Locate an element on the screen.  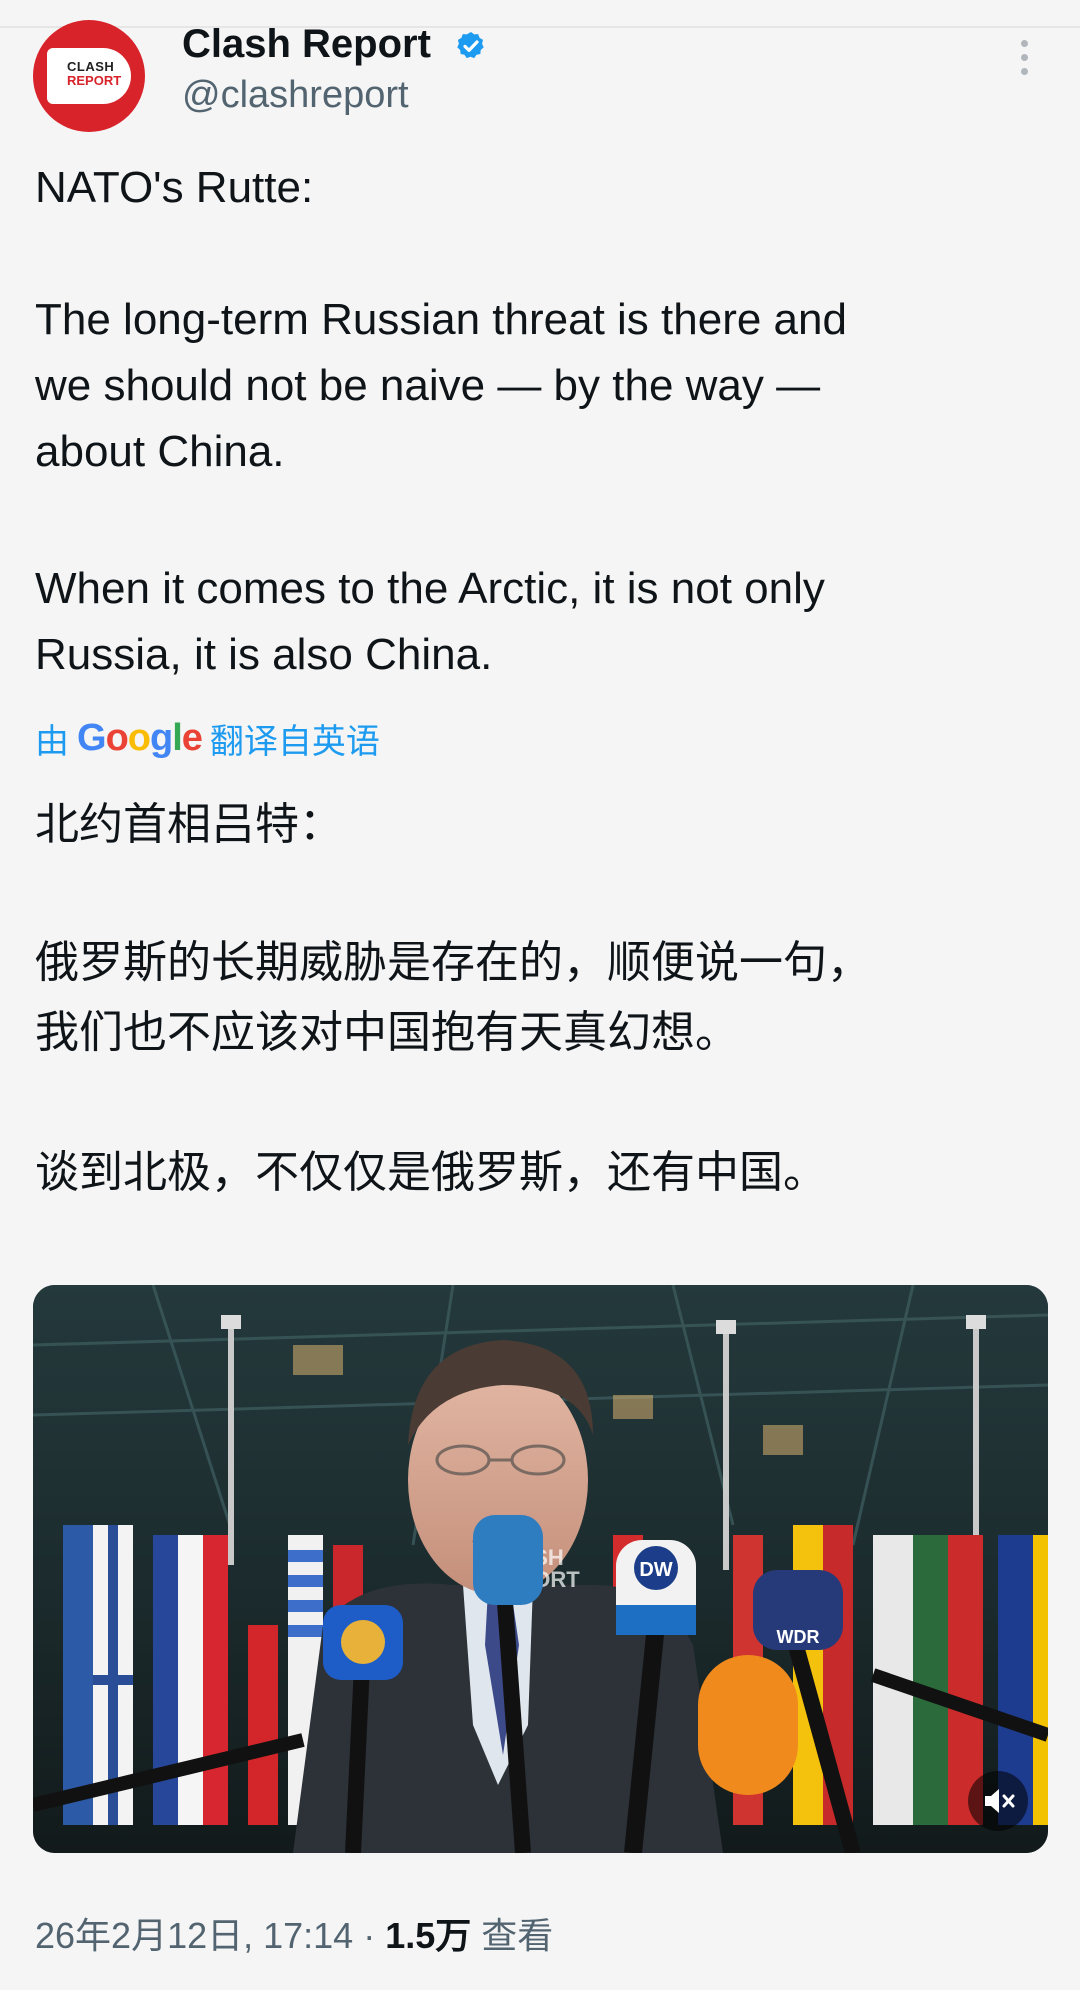
more-options-icon is located at coordinates (1024, 62).